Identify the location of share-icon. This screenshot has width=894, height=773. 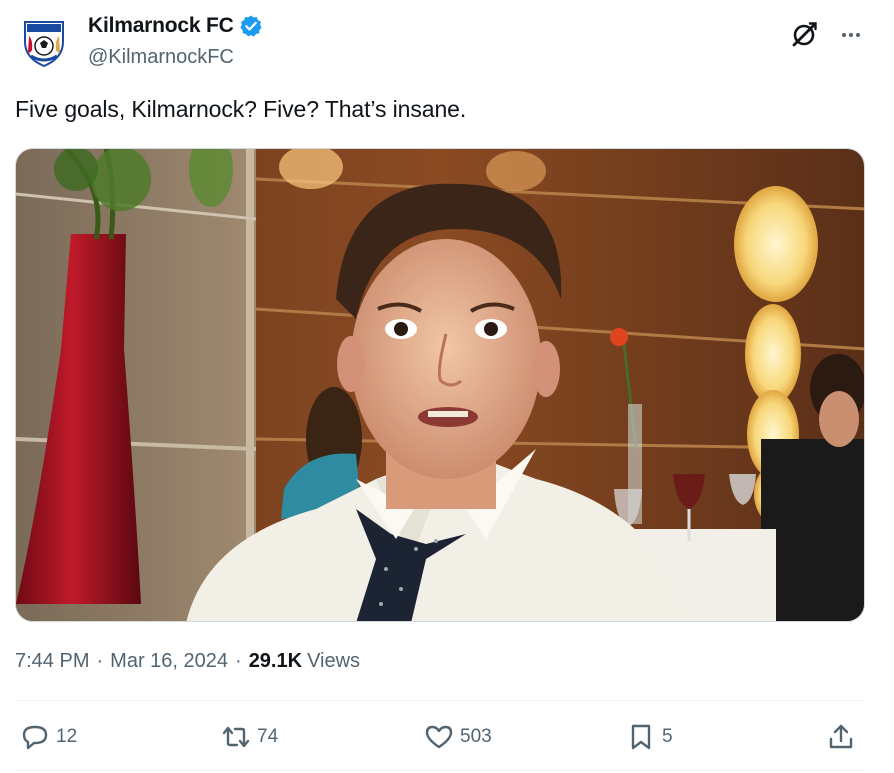
(841, 736).